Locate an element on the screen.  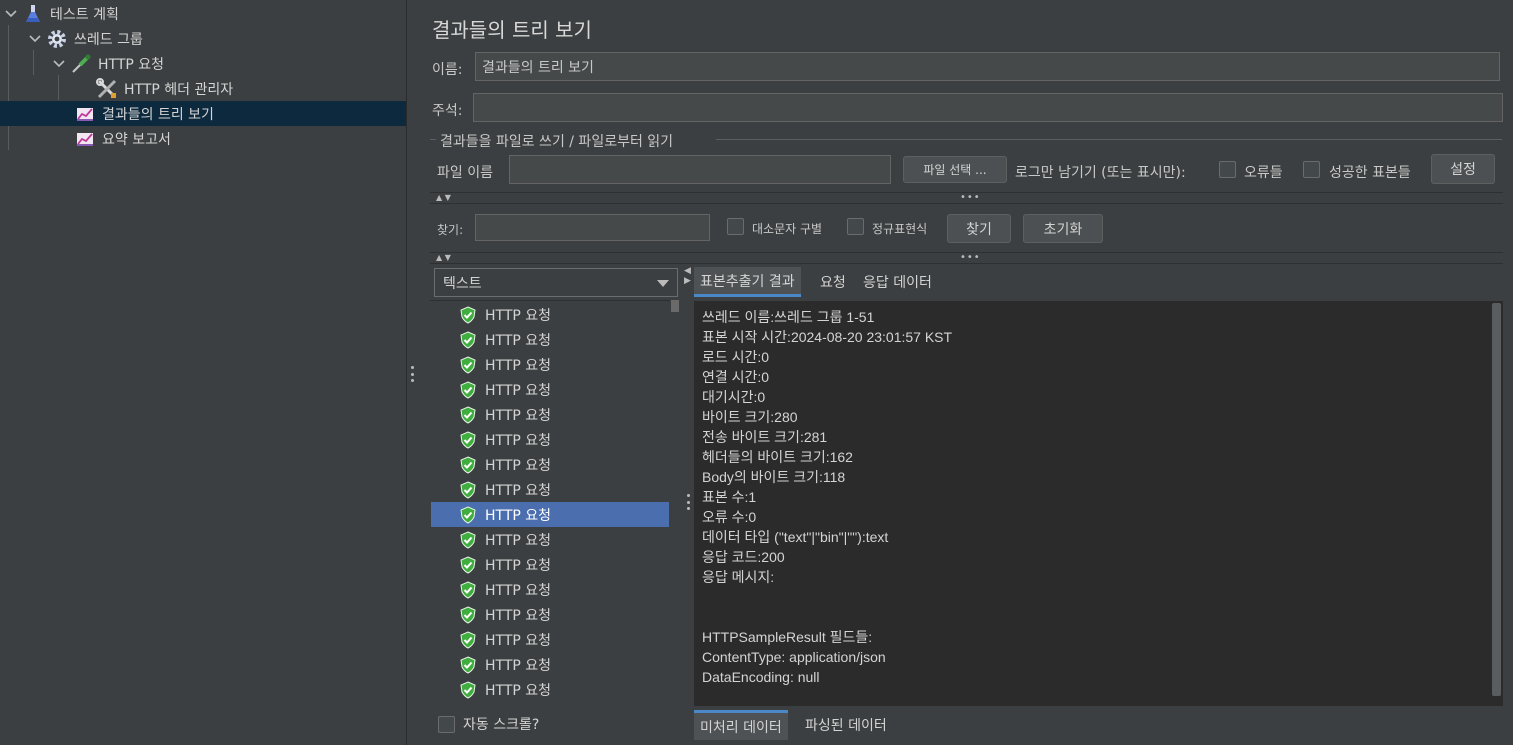
tree-item-view-results-tree: 결과들의 트리 보기 is located at coordinates (203, 113).